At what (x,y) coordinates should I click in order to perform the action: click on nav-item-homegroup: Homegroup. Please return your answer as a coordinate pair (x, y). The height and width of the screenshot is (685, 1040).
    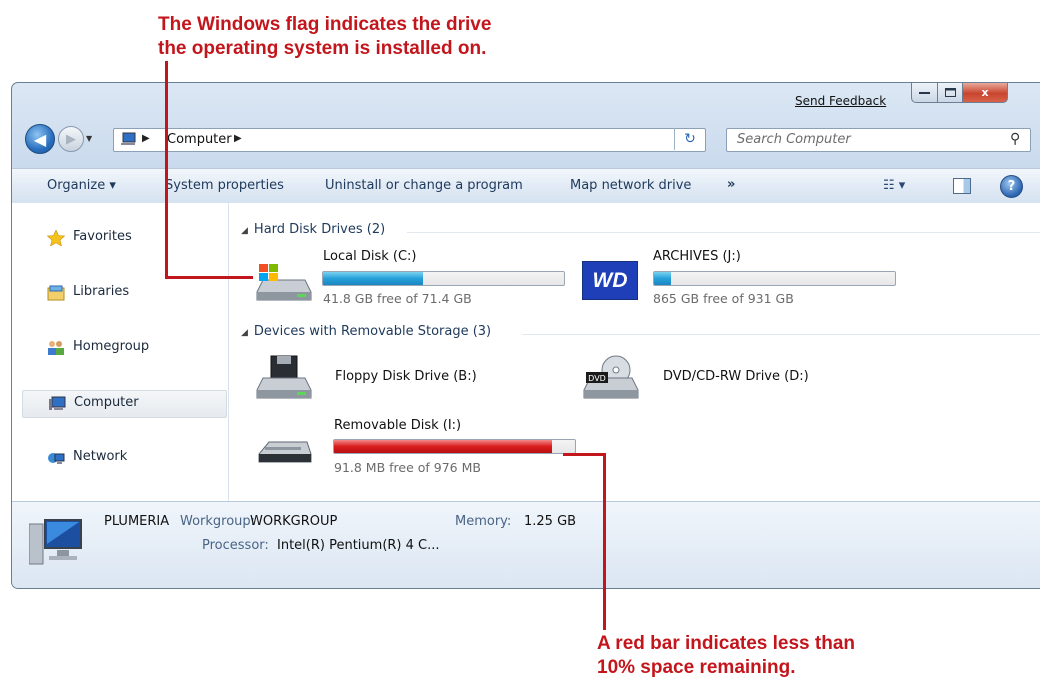
    Looking at the image, I should click on (123, 348).